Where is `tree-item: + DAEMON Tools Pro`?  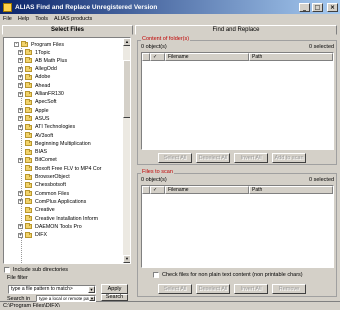 tree-item: + DAEMON Tools Pro is located at coordinates (50, 226).